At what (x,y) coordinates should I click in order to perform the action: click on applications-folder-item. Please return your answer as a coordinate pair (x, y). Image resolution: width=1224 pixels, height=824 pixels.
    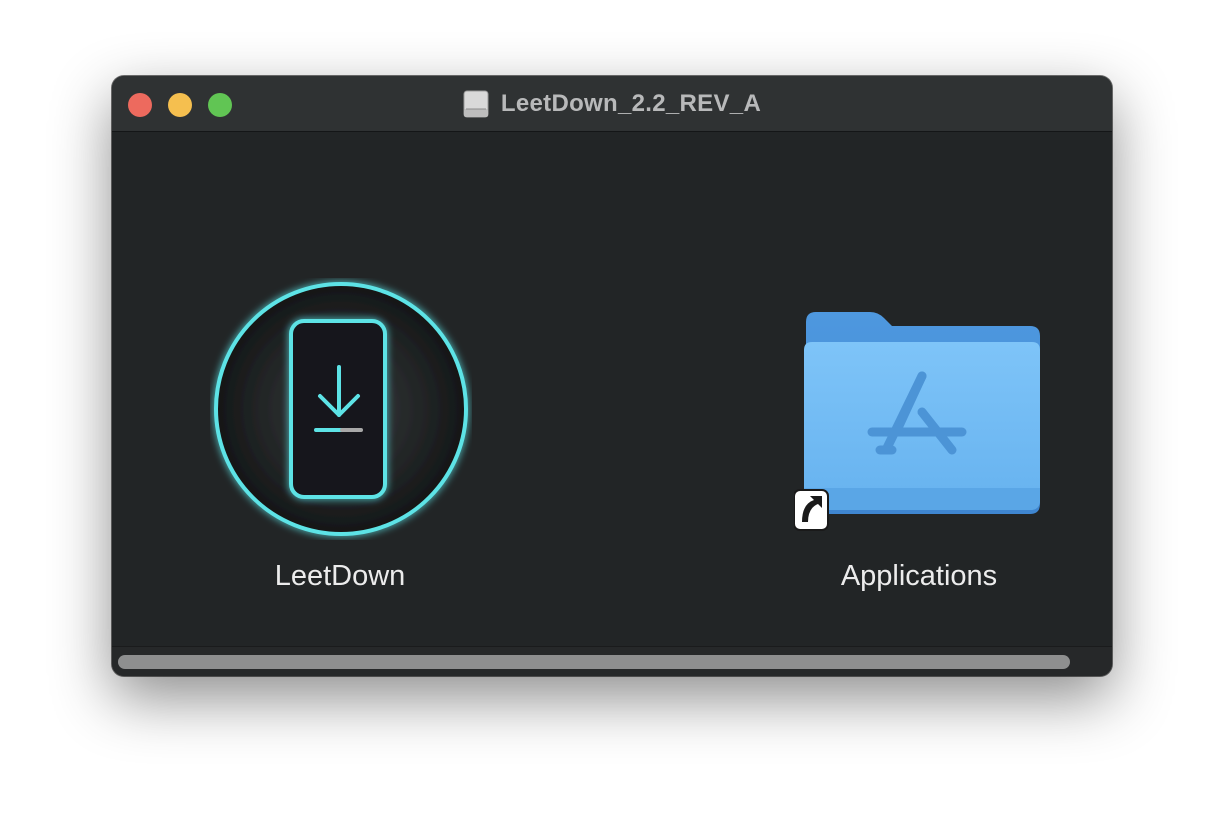
    Looking at the image, I should click on (917, 421).